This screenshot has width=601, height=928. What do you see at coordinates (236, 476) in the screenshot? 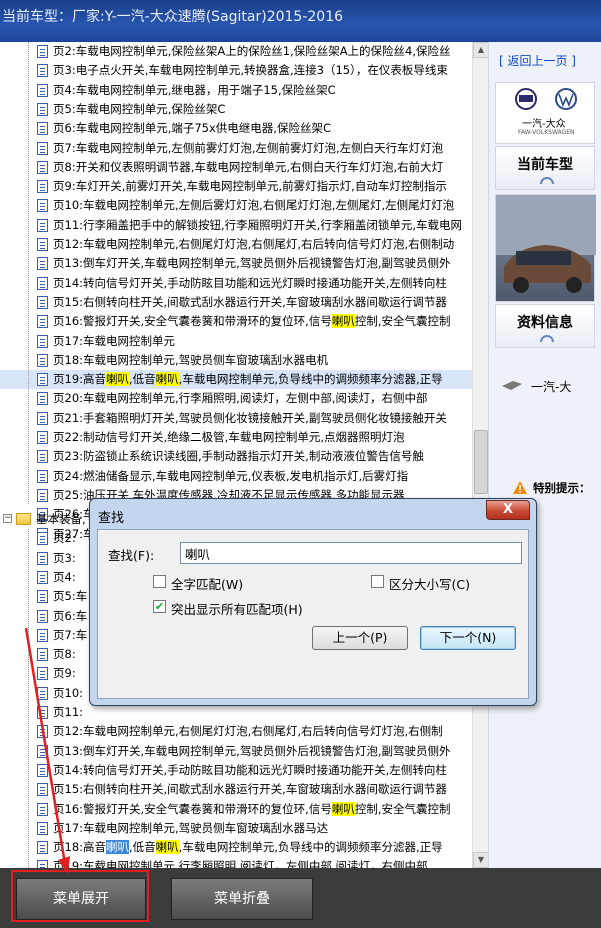
I see `tree-item: 页24:燃油储备显示,车载电网控制单元,仪表板,发电机指示灯,后雾灯指` at bounding box center [236, 476].